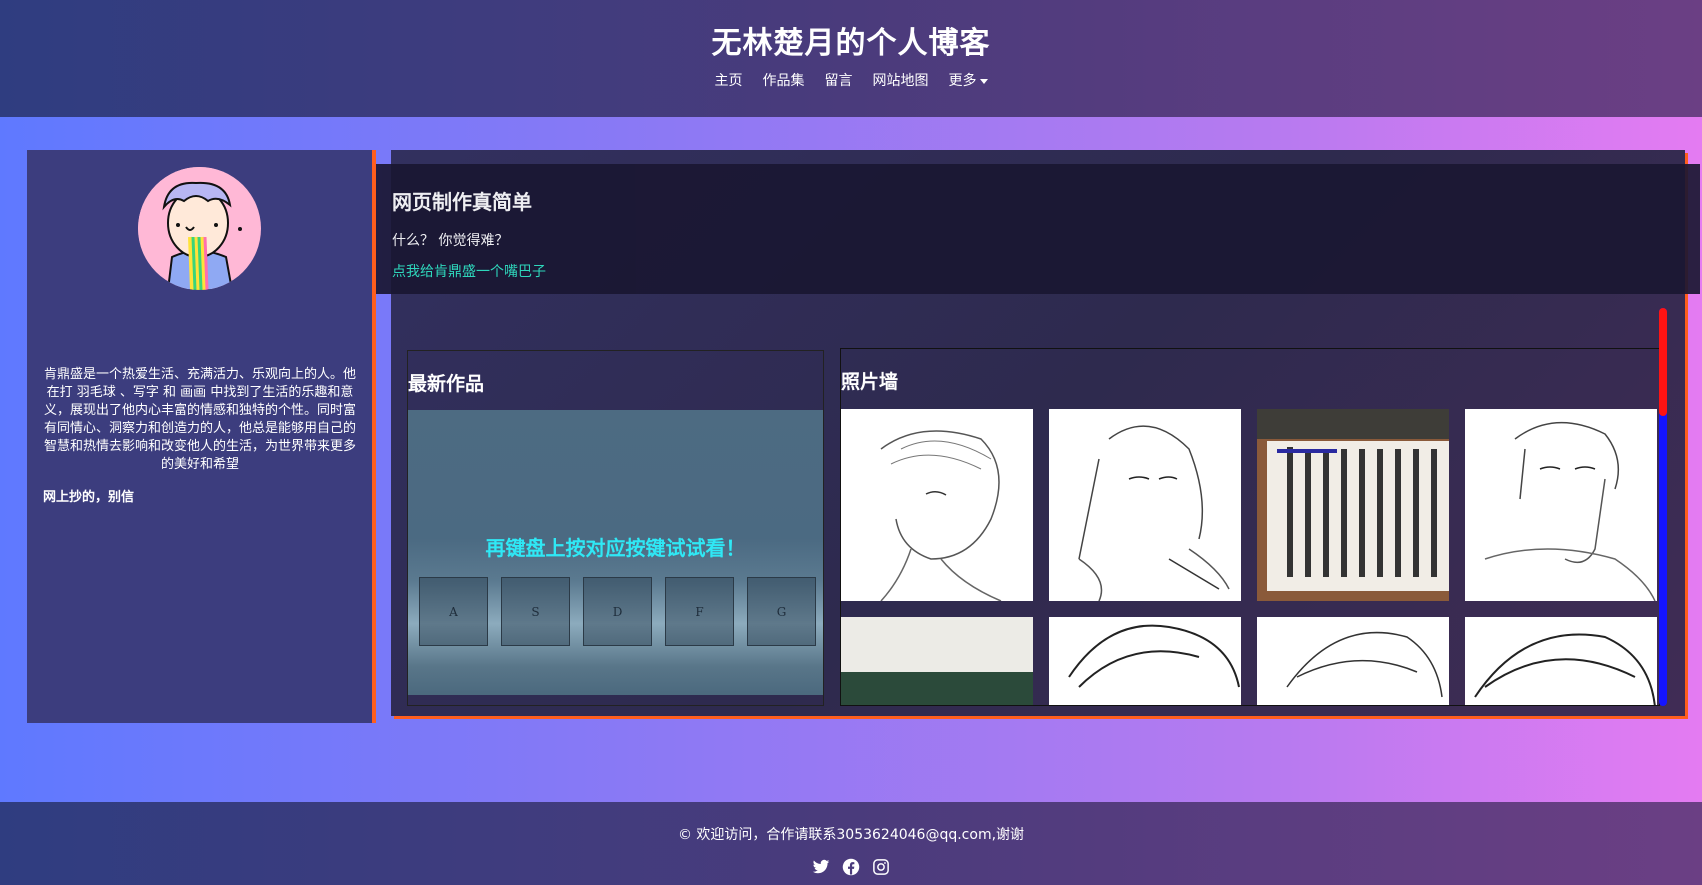 This screenshot has width=1702, height=885. Describe the element at coordinates (1663, 507) in the screenshot. I see `photo-wall-scrollbar` at that location.